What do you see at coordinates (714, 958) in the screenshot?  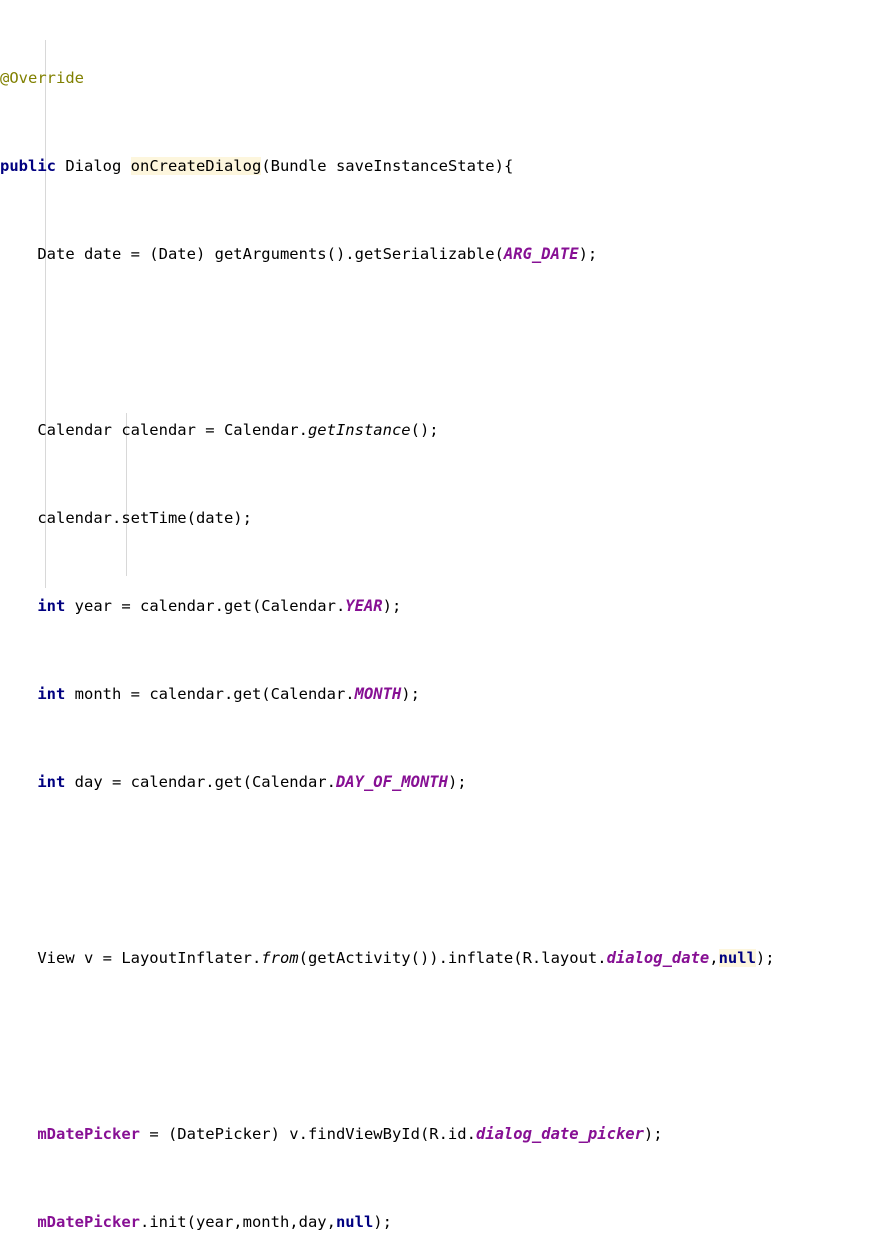 I see `line11-comma: ,` at bounding box center [714, 958].